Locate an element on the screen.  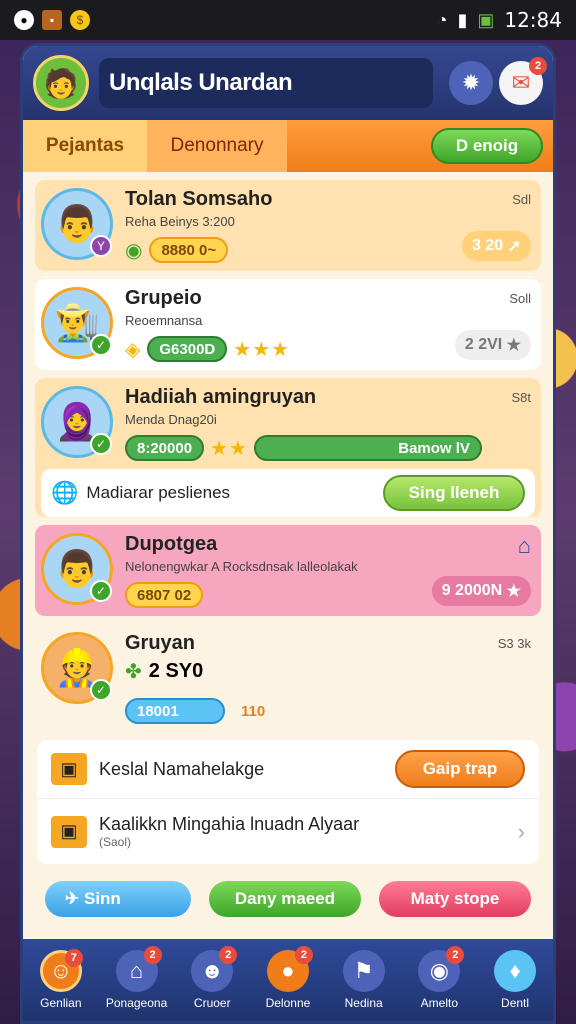
card-action-row: 🌐 Madiarar peslienes Sing lleneh is located at coordinates (288, 493).